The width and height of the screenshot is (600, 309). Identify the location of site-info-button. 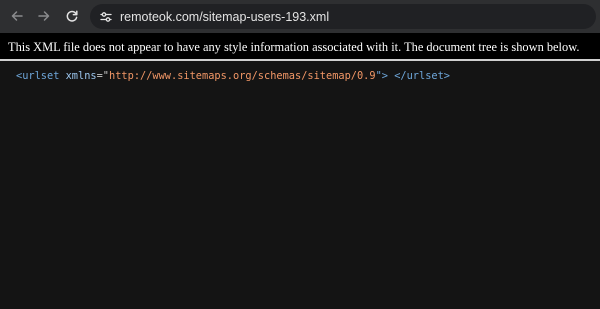
(106, 17).